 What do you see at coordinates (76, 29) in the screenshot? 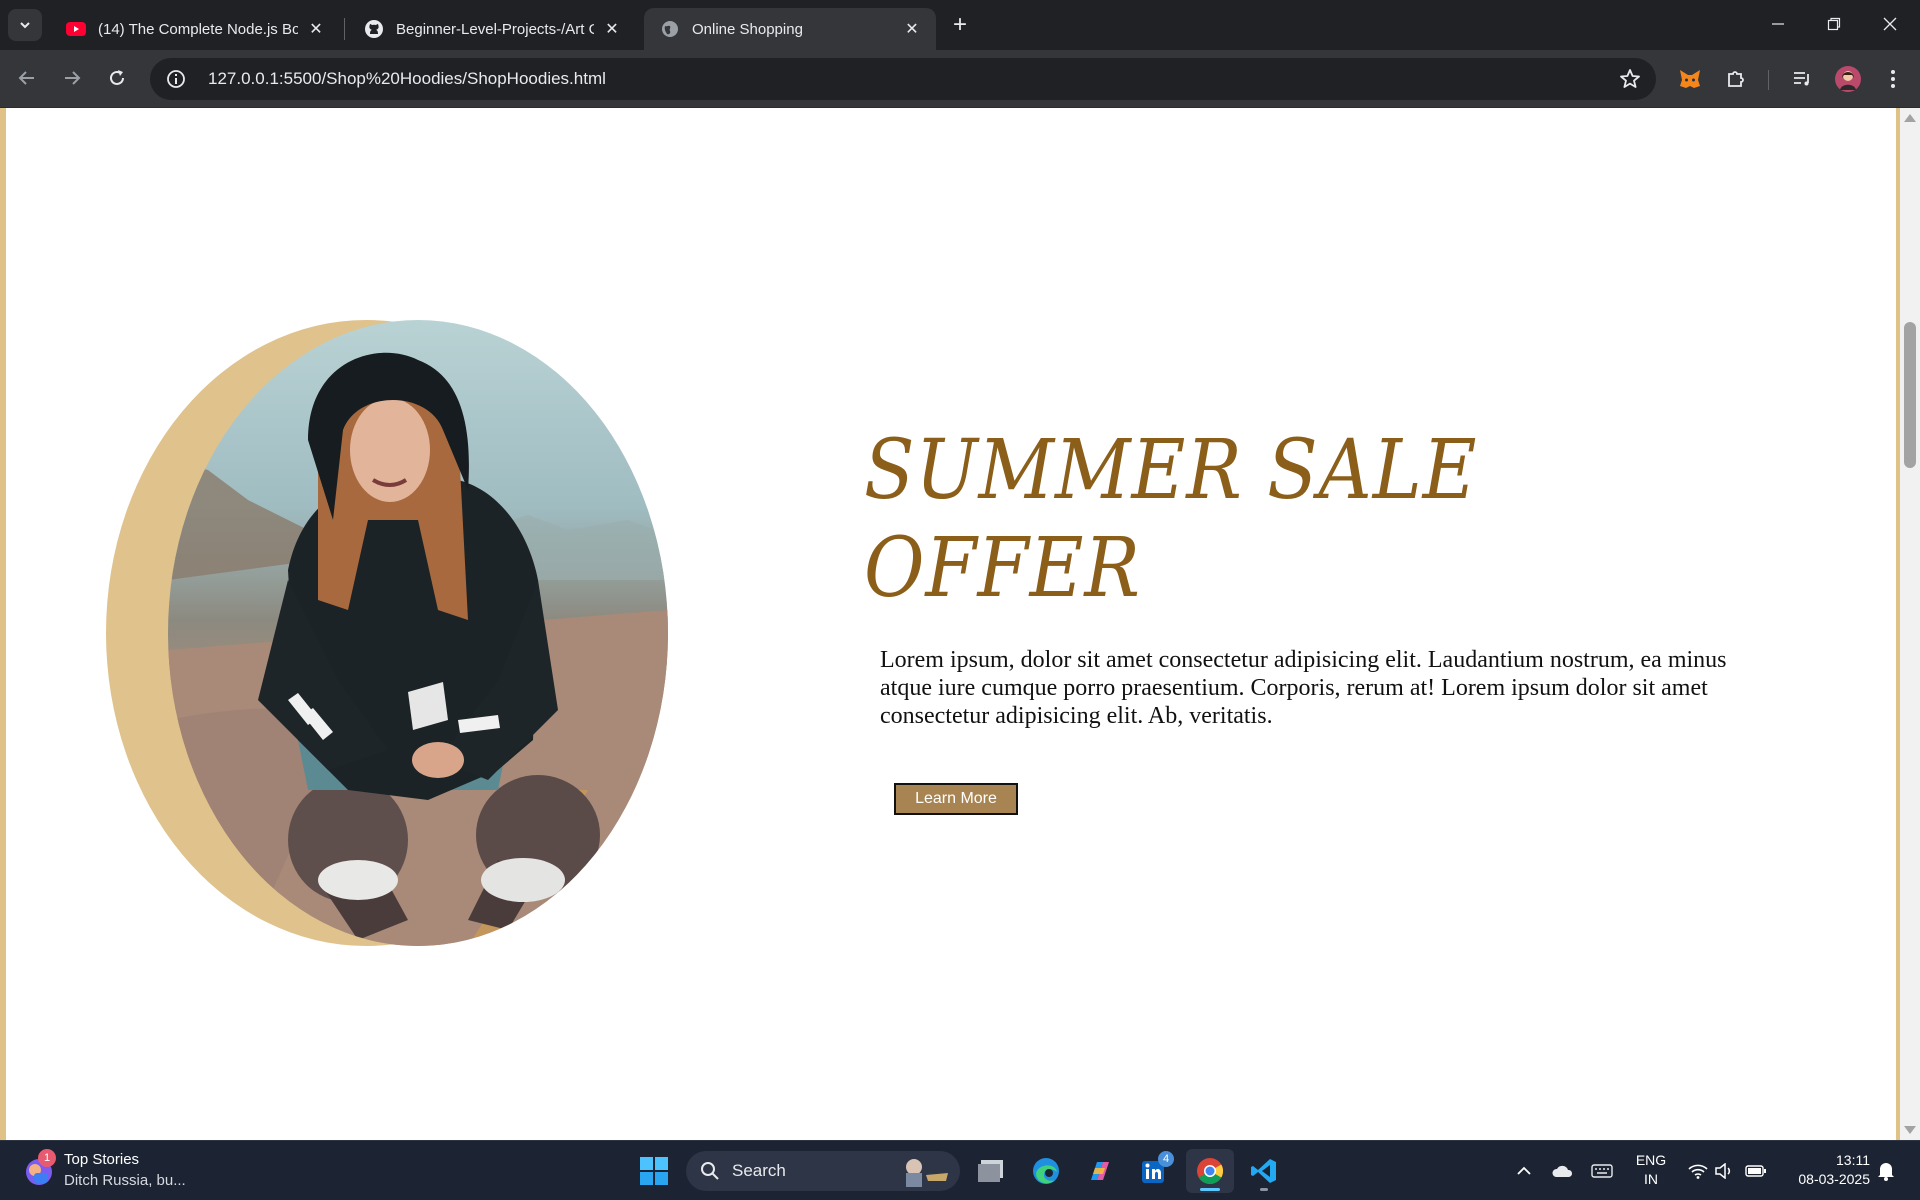
I see `youtube-icon` at bounding box center [76, 29].